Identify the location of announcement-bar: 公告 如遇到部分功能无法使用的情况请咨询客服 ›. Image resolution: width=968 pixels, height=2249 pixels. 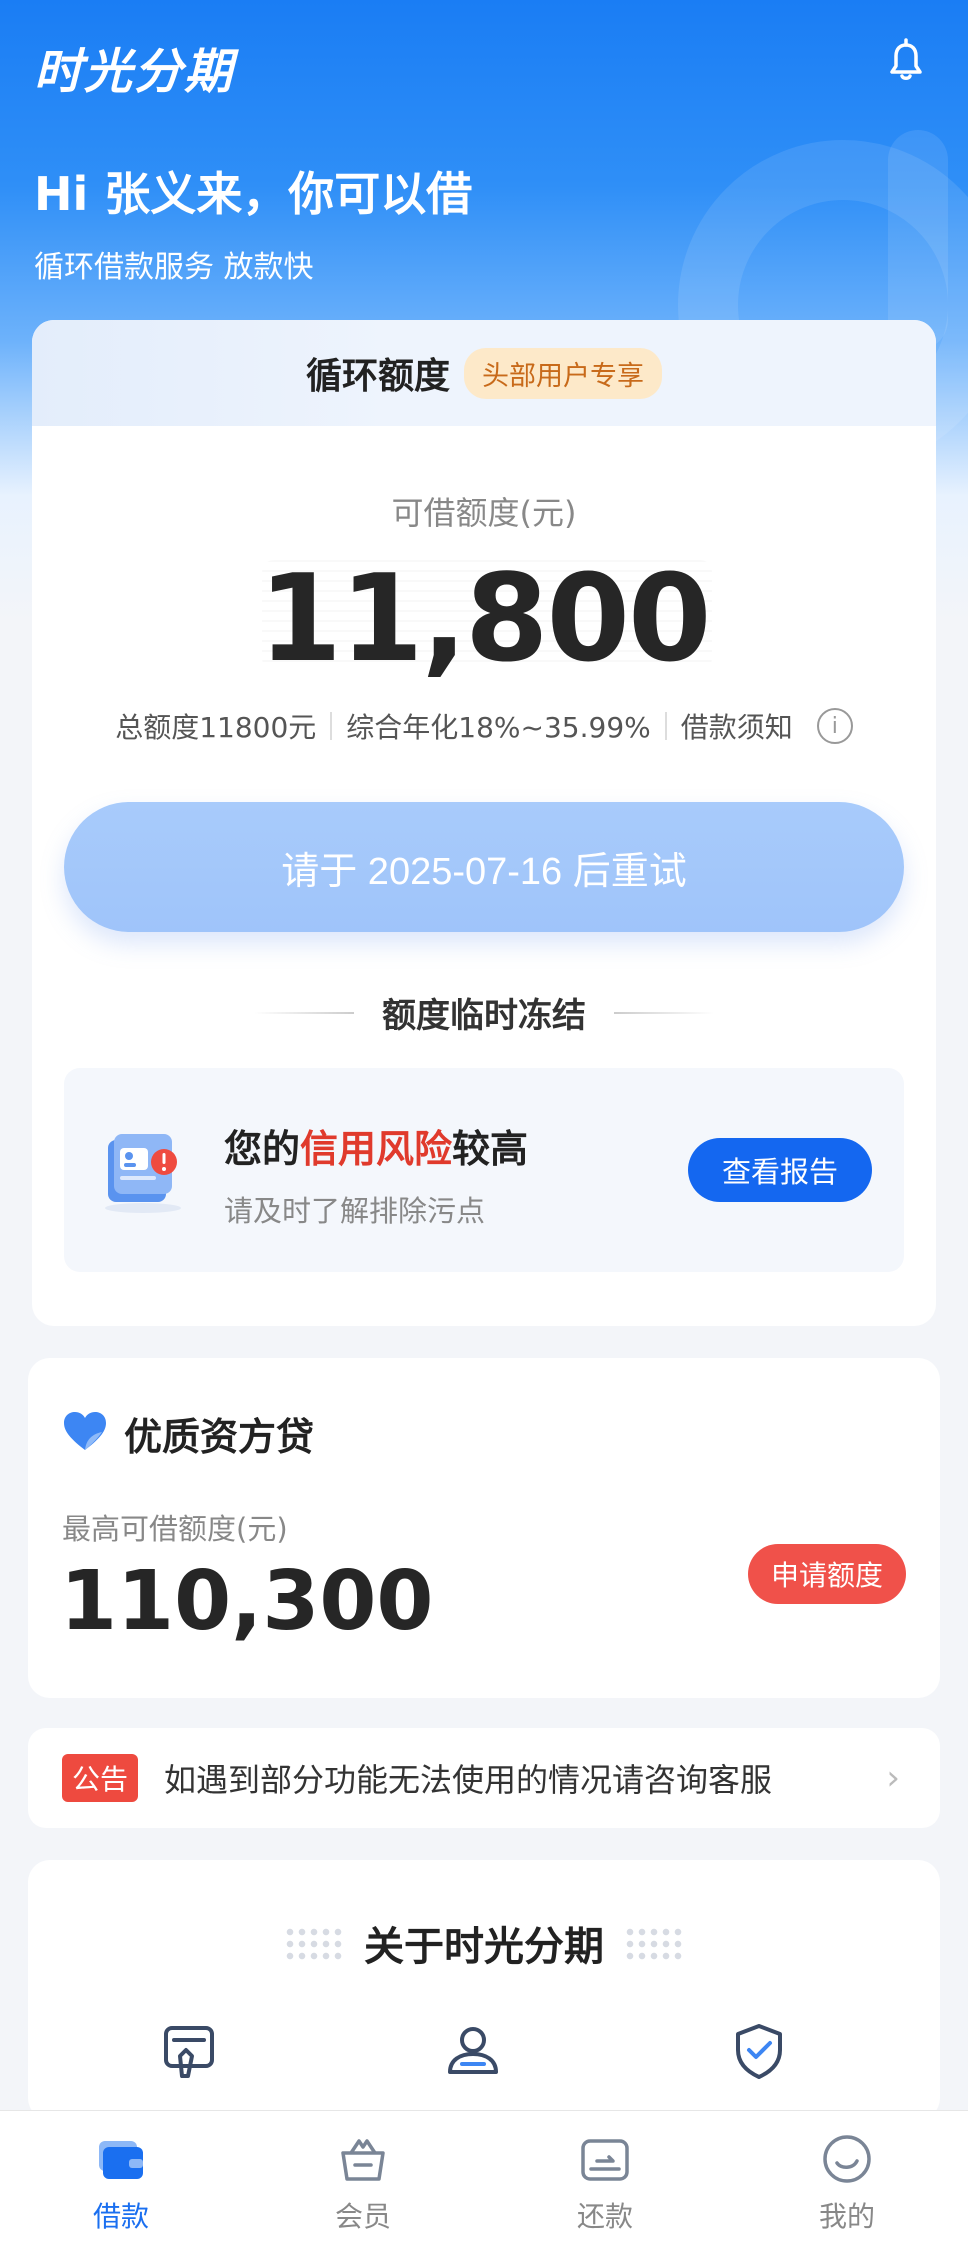
(484, 1778).